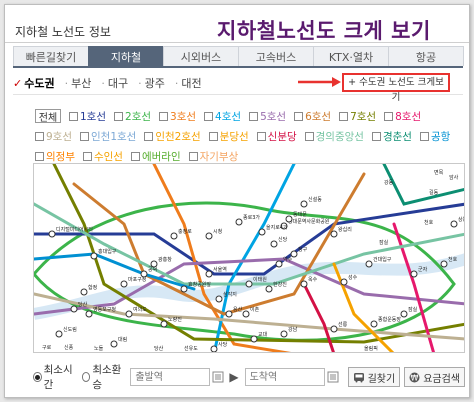 The height and width of the screenshot is (402, 474). I want to click on line-filter-item: 6호선, so click(312, 116).